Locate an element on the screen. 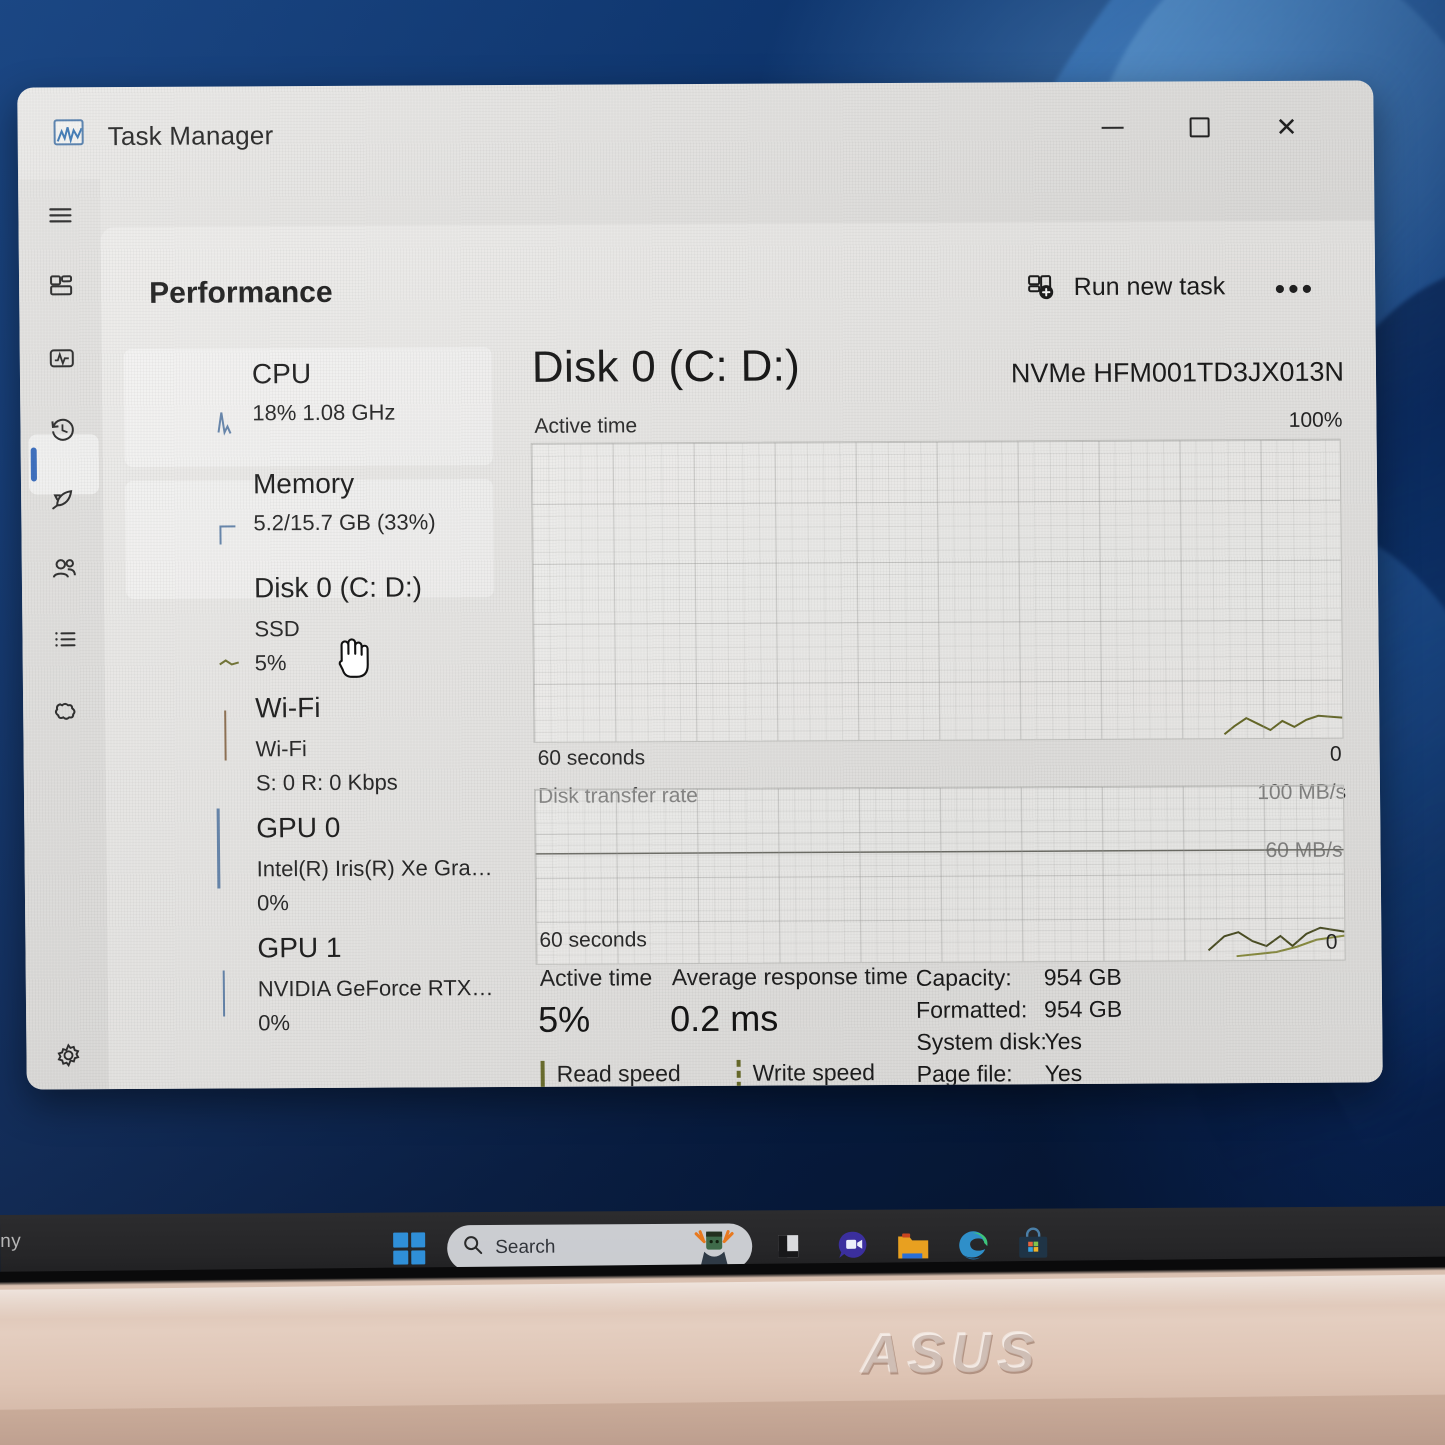 The width and height of the screenshot is (1445, 1445). resource-name: Disk 0 (C: D:) is located at coordinates (338, 587).